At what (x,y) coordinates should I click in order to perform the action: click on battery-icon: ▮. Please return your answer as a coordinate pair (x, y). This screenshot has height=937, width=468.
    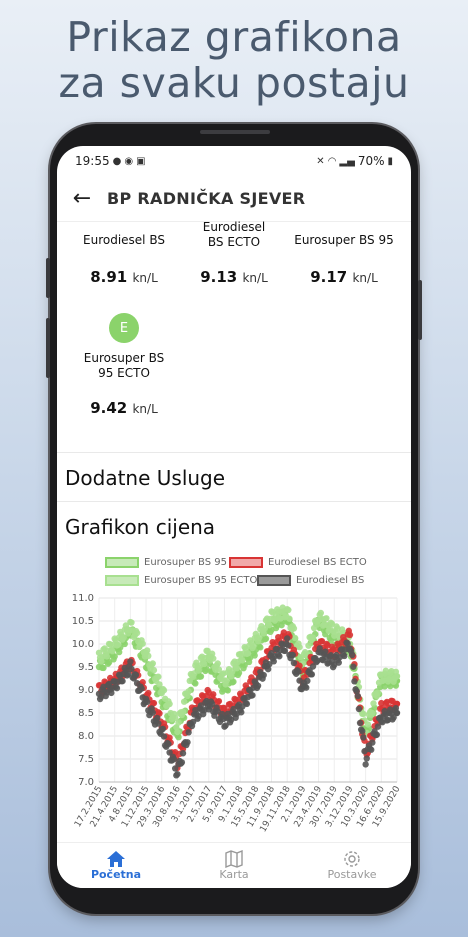
    Looking at the image, I should click on (390, 161).